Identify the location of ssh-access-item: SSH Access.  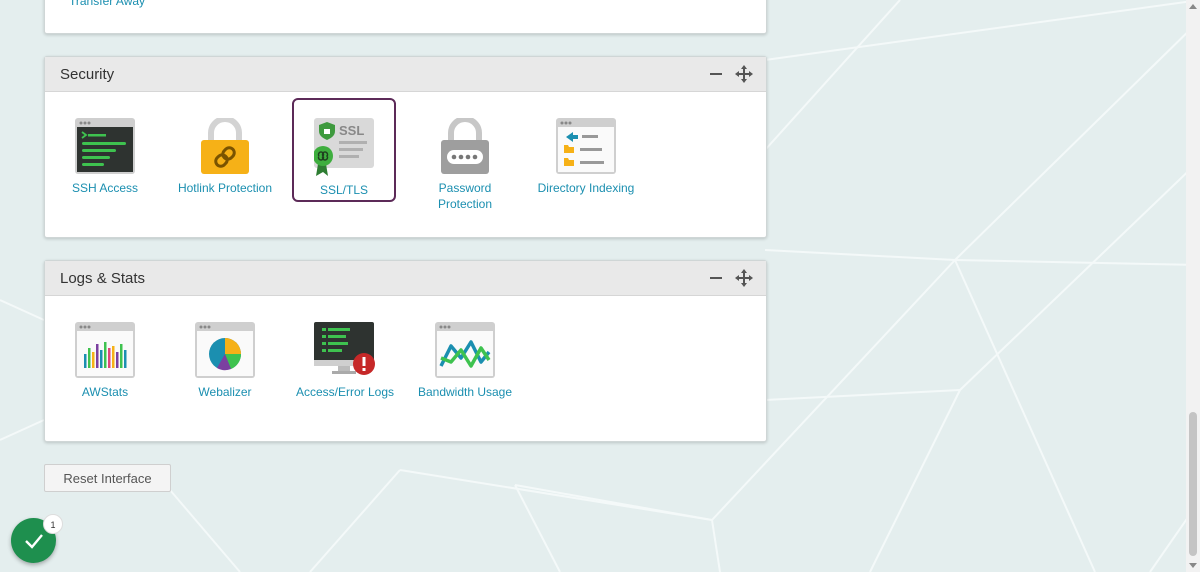
(105, 150).